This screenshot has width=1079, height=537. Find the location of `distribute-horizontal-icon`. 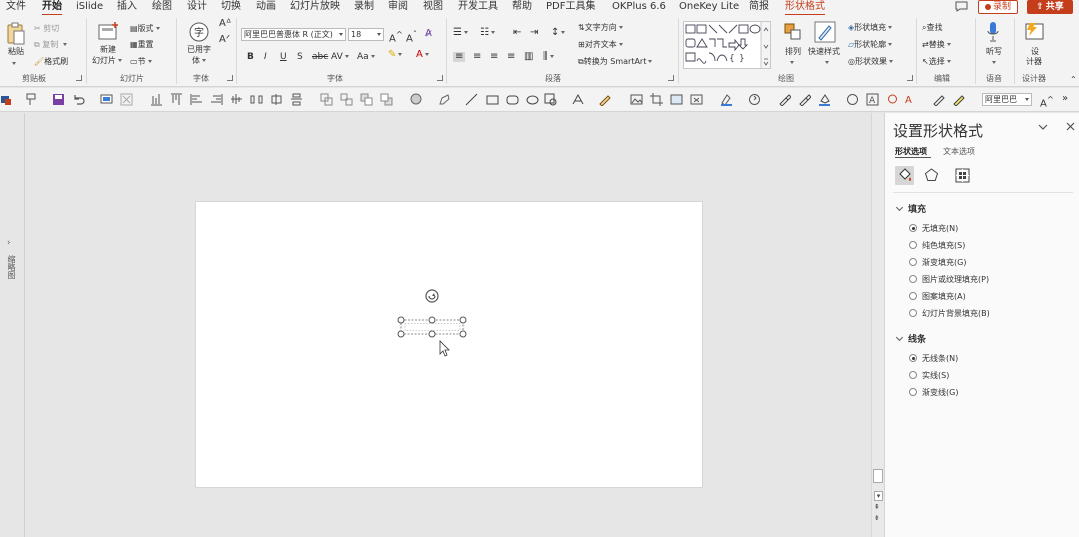

distribute-horizontal-icon is located at coordinates (256, 99).